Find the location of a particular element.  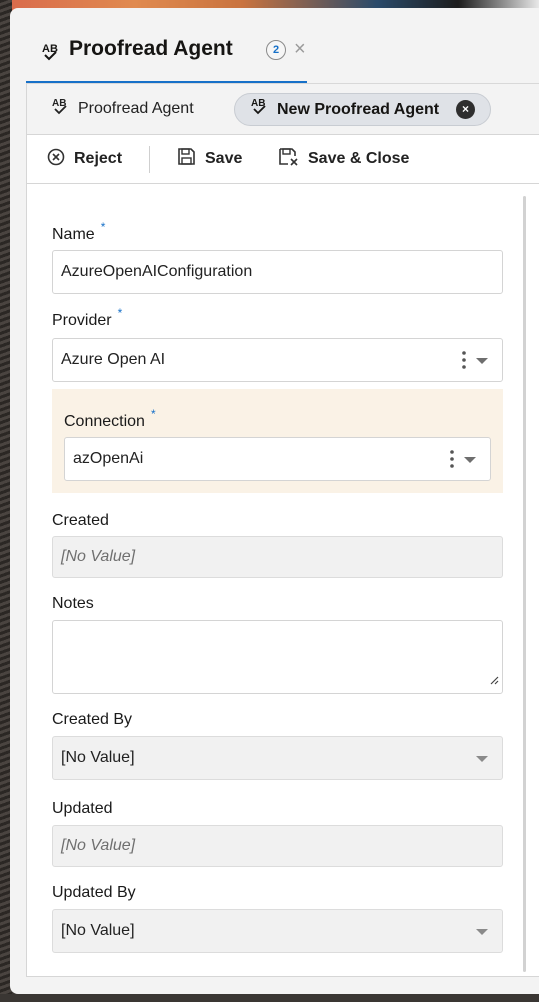

notes-textarea is located at coordinates (277, 657).